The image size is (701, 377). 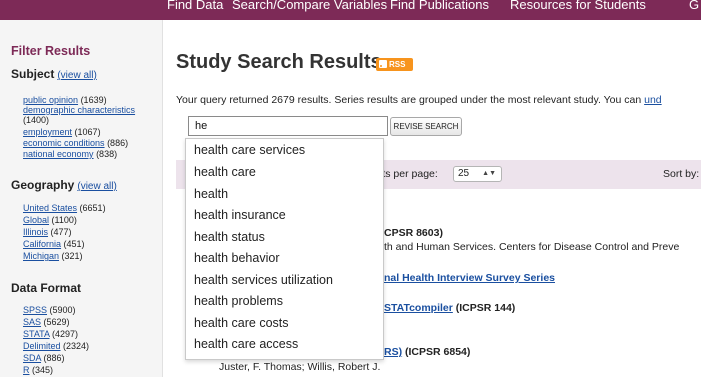 What do you see at coordinates (236, 258) in the screenshot?
I see `autocomplete-item: health behavior` at bounding box center [236, 258].